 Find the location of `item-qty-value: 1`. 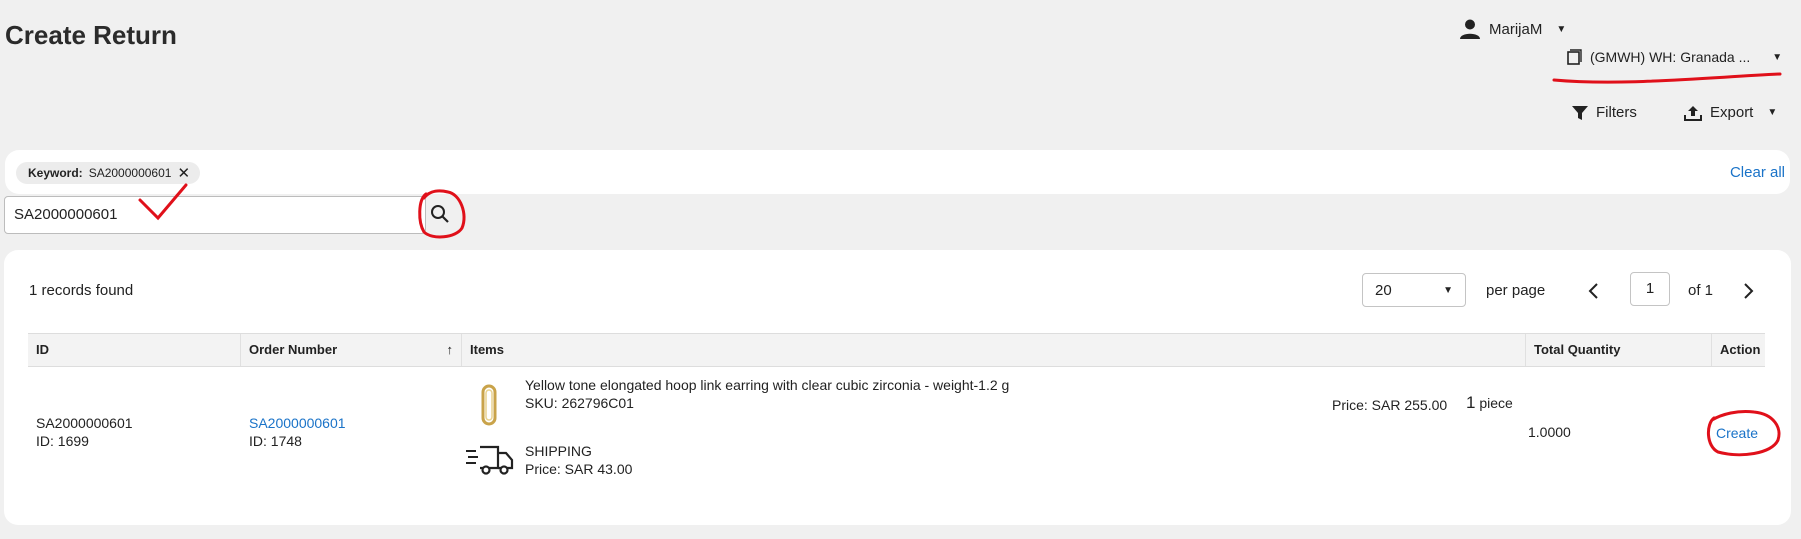

item-qty-value: 1 is located at coordinates (1471, 402).